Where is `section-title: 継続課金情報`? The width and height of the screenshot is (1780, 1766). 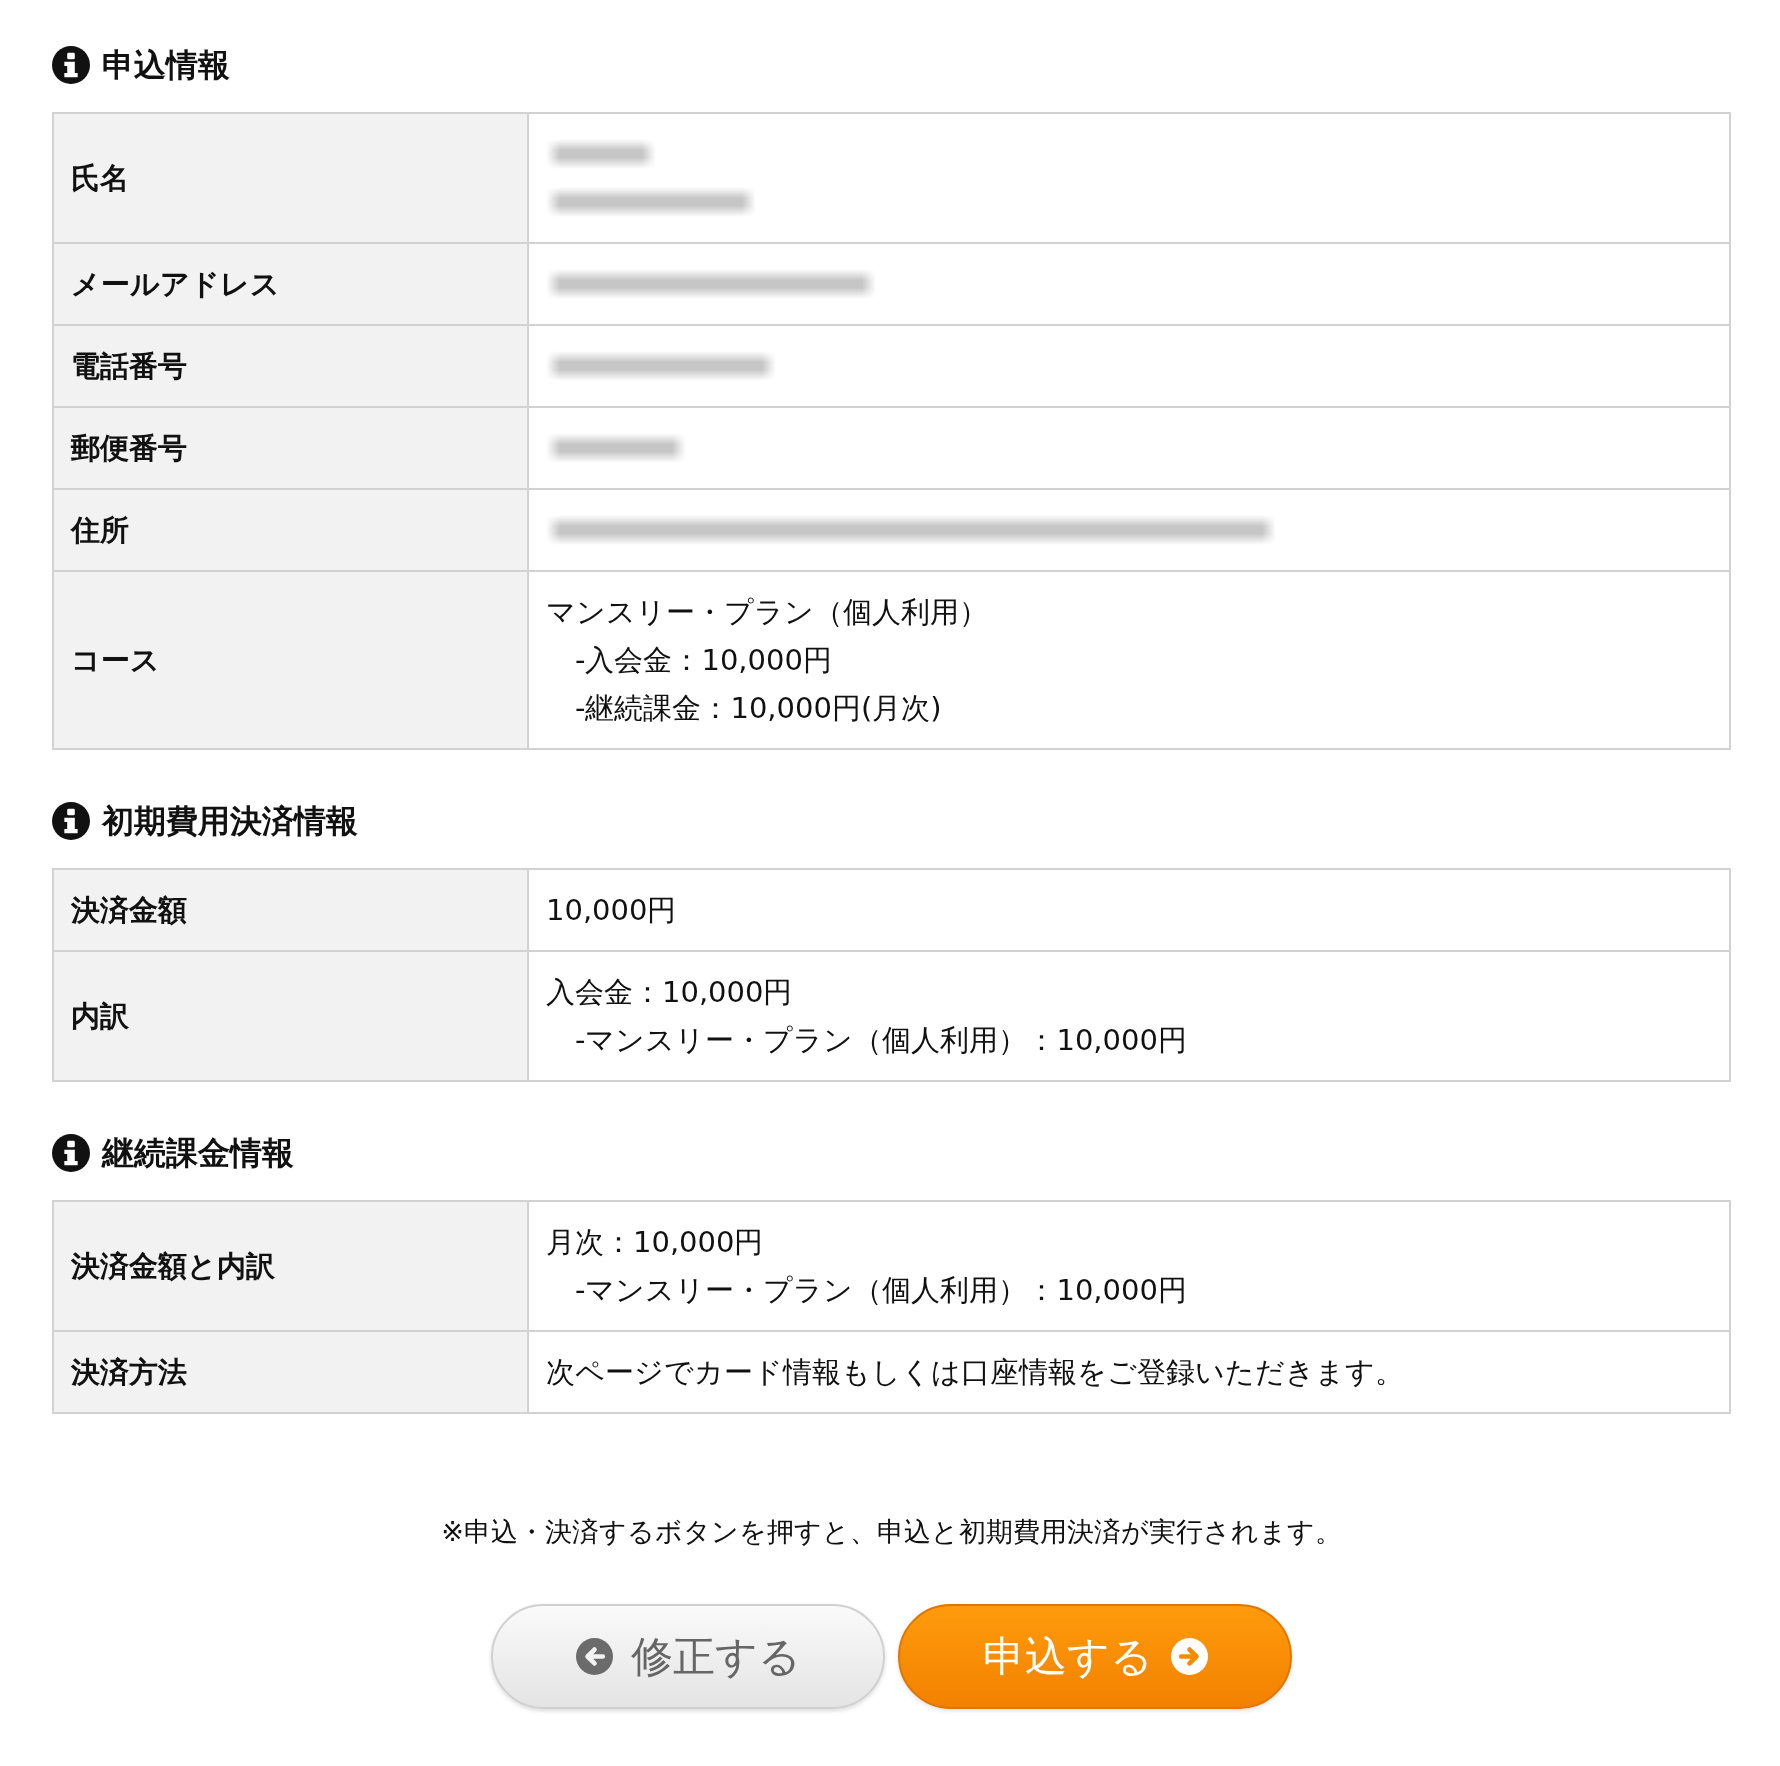 section-title: 継続課金情報 is located at coordinates (198, 1153).